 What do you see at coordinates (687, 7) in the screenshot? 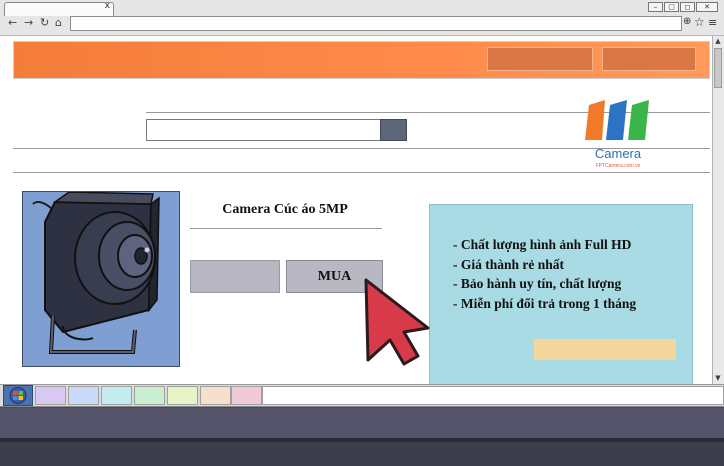
I see `maximize-button: ◻` at bounding box center [687, 7].